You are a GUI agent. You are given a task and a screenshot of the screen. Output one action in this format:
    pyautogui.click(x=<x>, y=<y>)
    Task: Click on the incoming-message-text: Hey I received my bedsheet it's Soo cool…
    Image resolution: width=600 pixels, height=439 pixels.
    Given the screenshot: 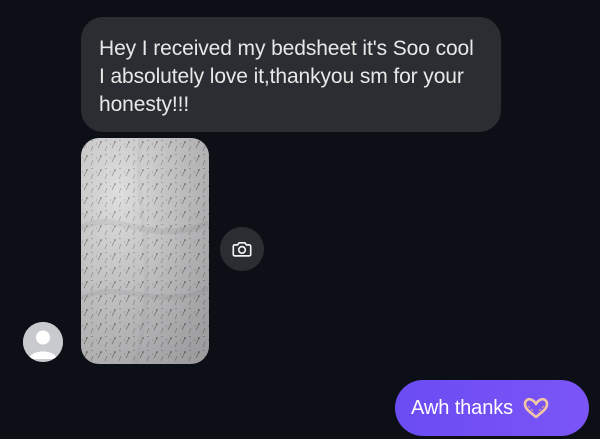 What is the action you would take?
    pyautogui.click(x=286, y=76)
    